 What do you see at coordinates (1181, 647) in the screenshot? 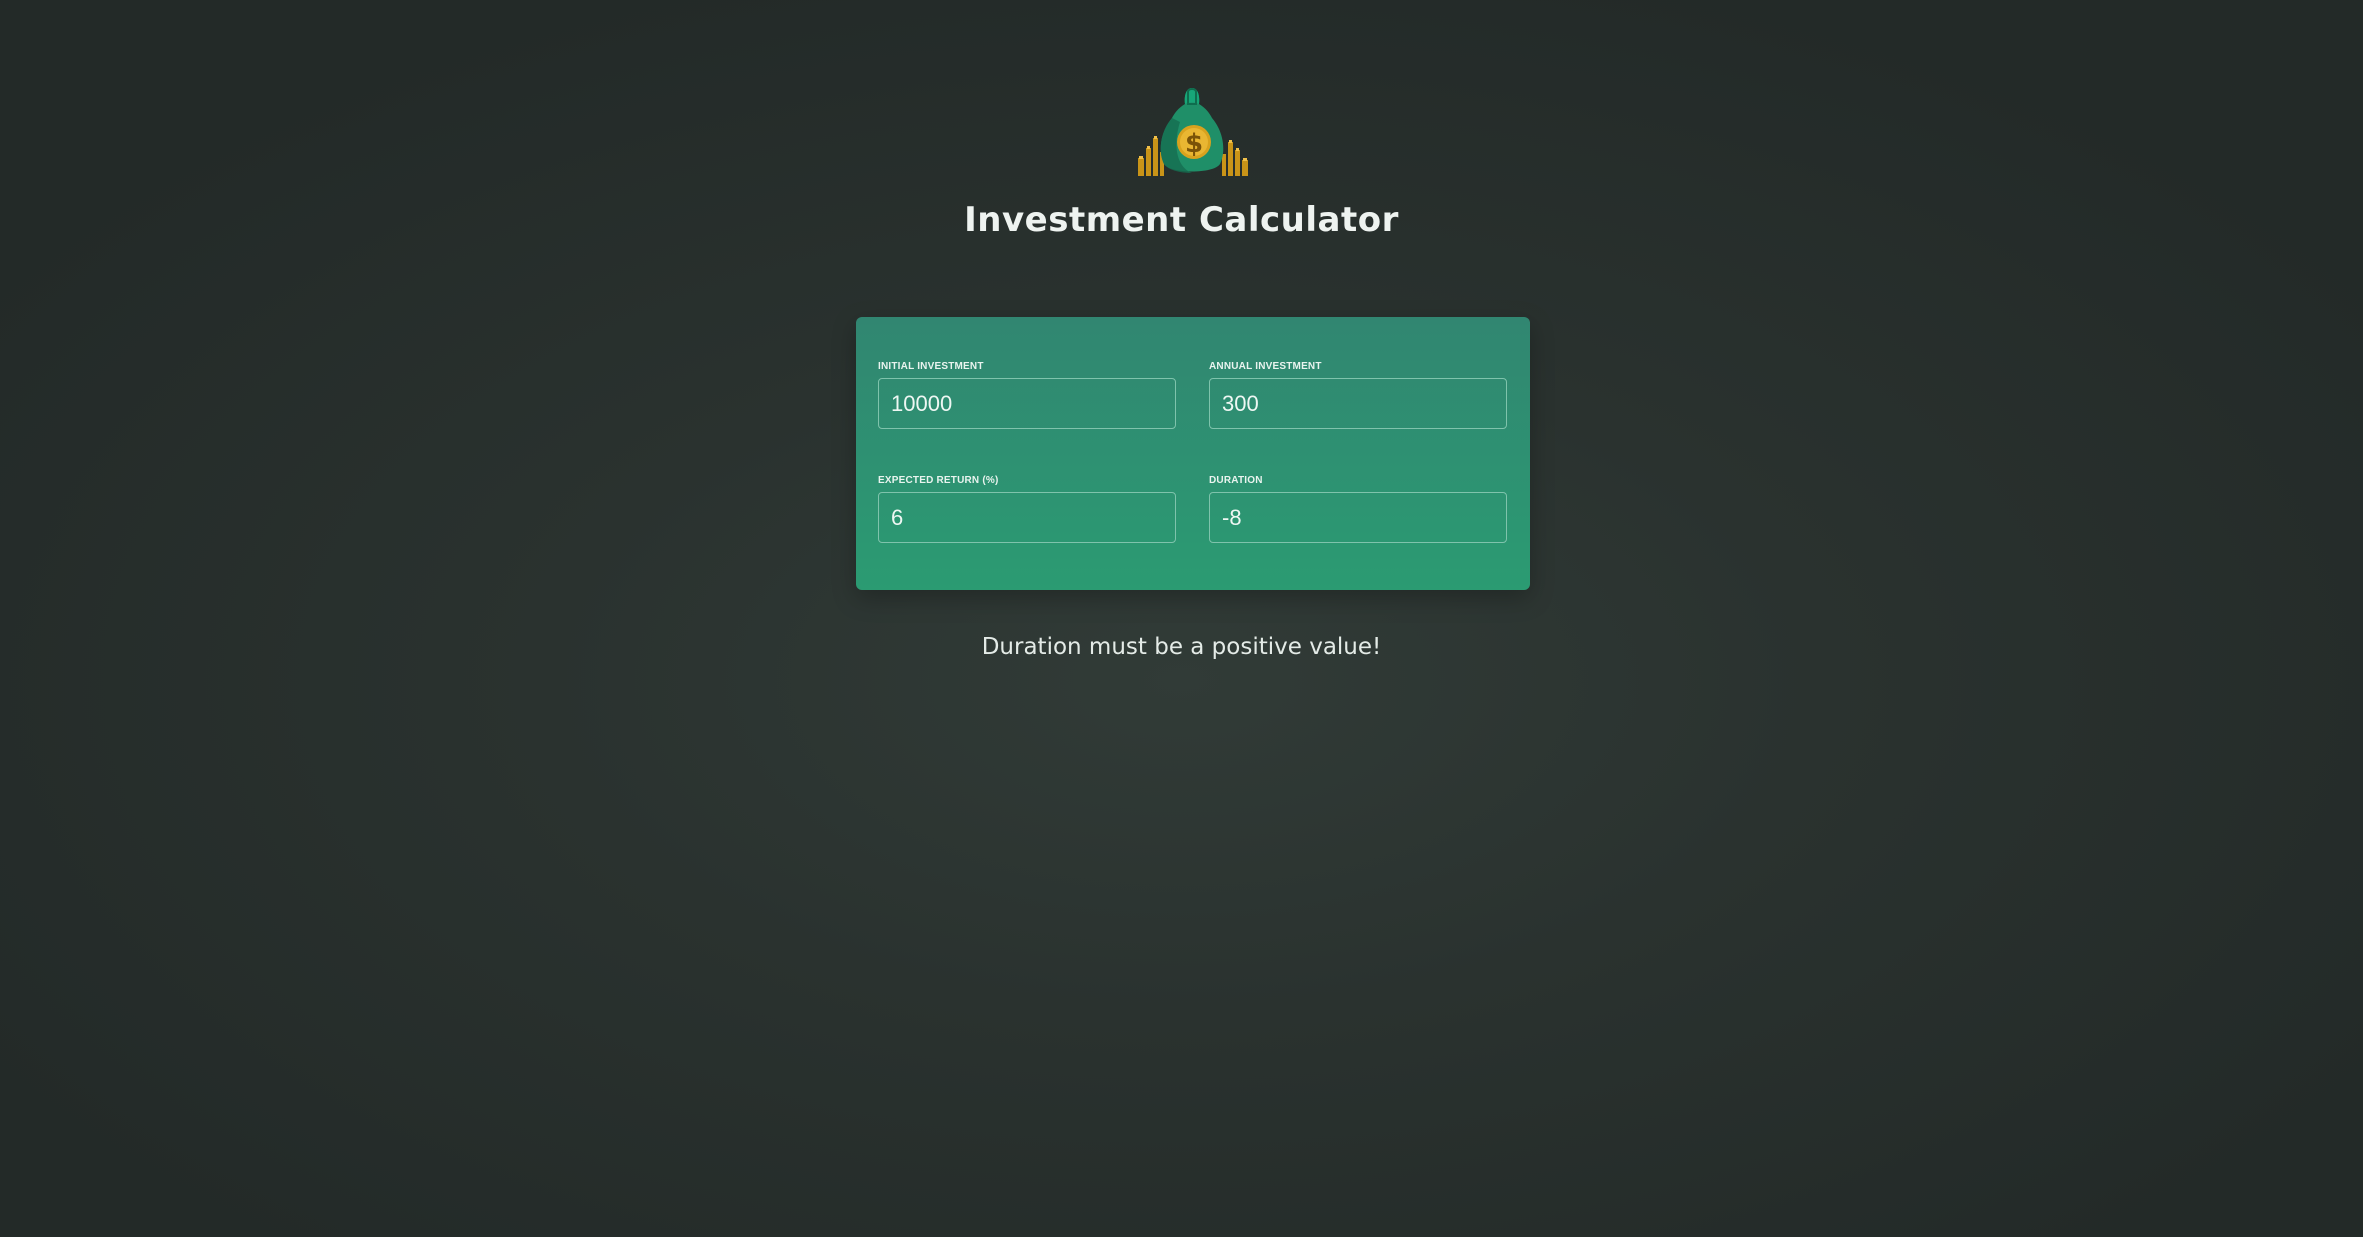
I see `validation-message: Duration must be a positive value!` at bounding box center [1181, 647].